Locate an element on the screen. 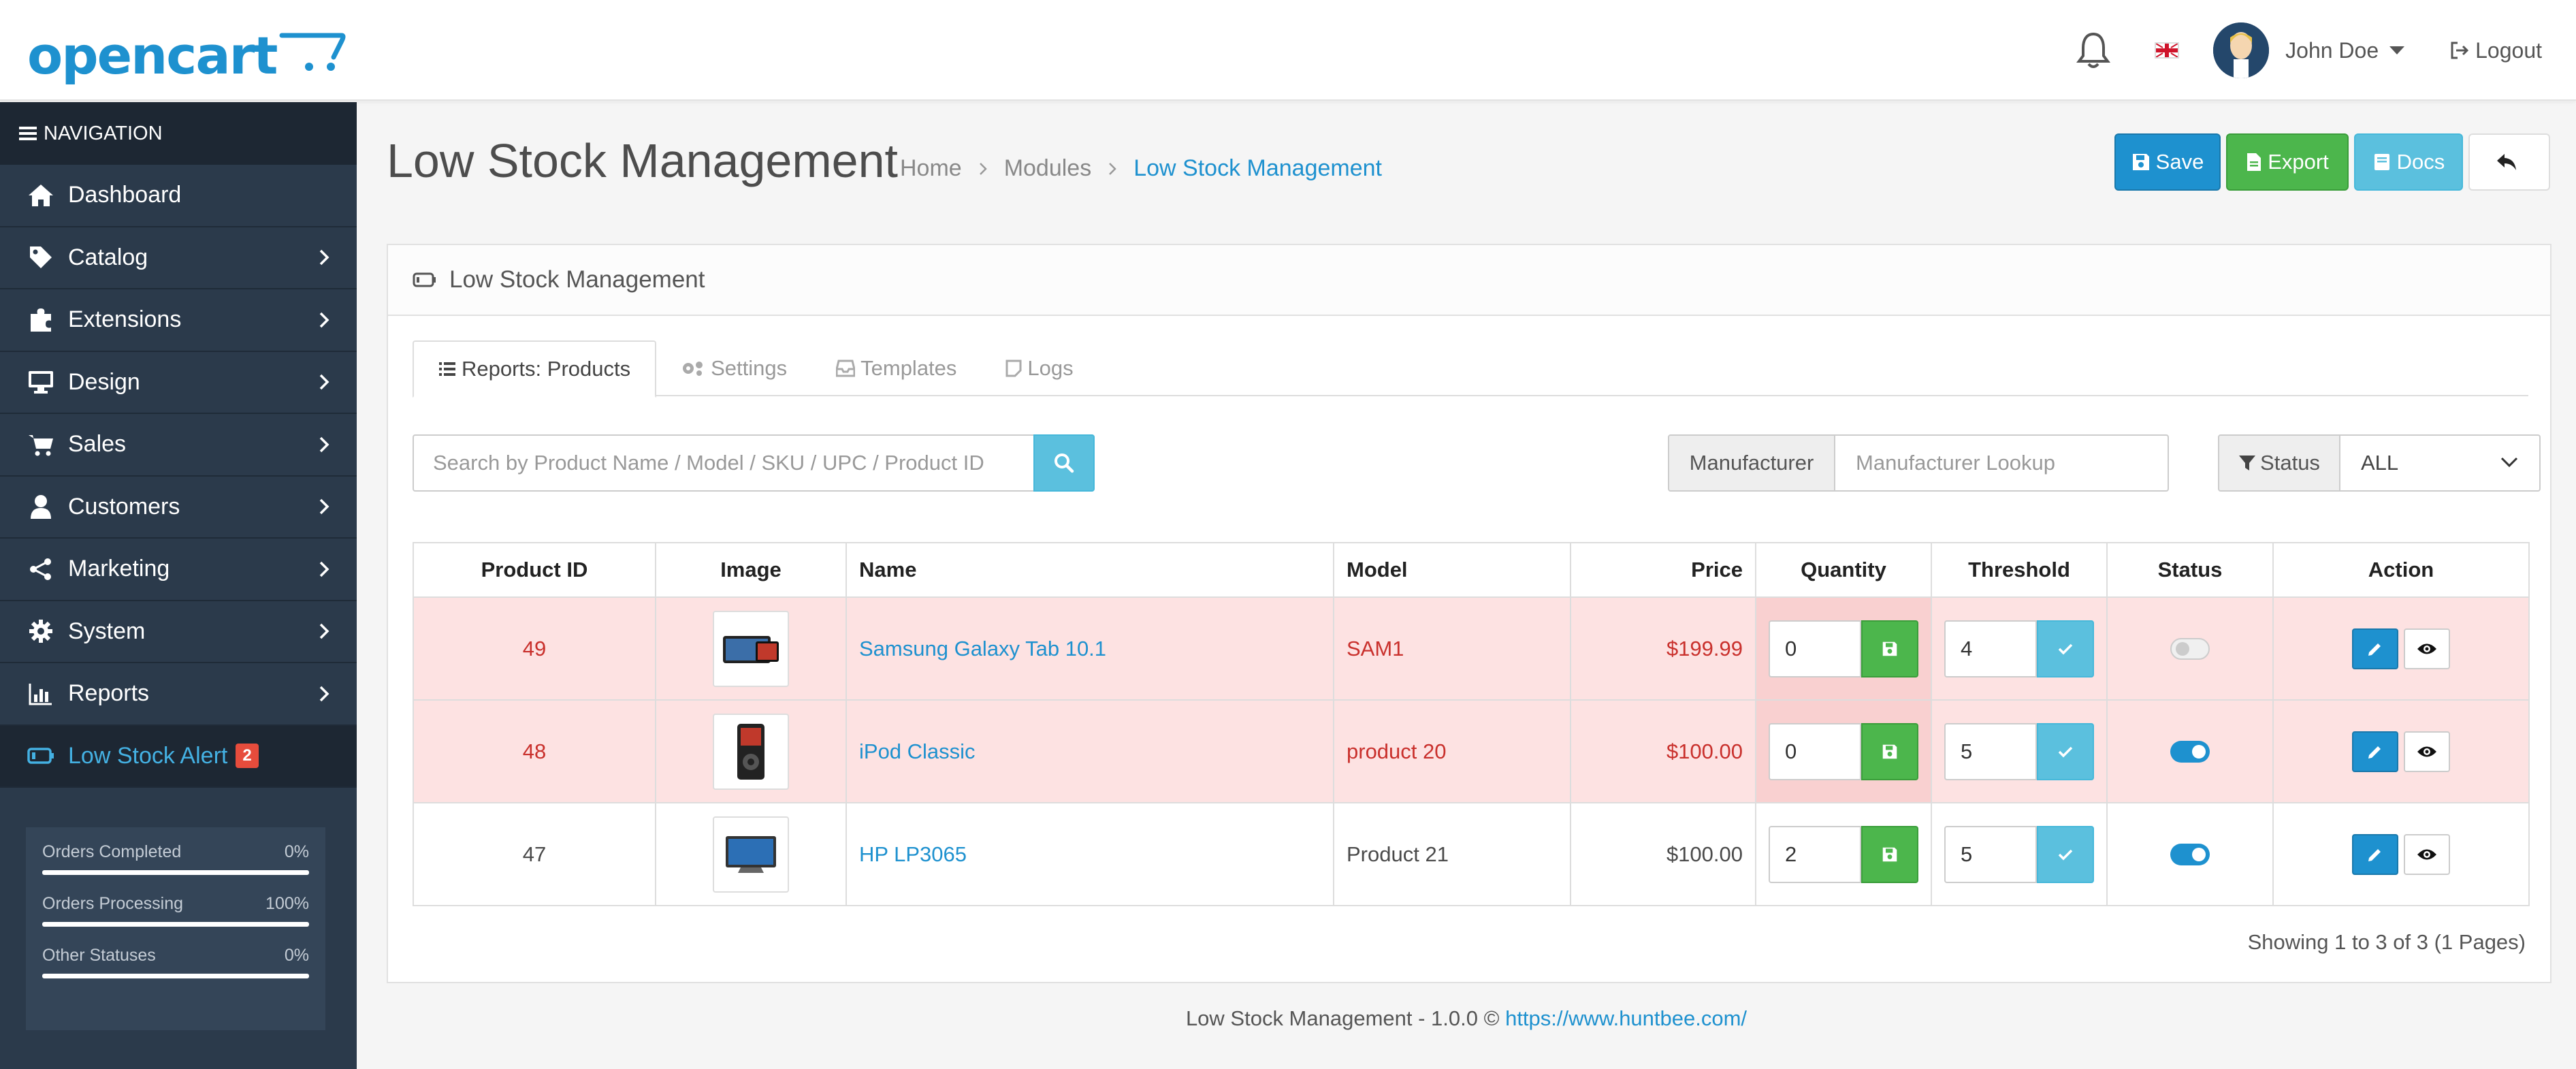  opencart-logo: opencart is located at coordinates (187, 51).